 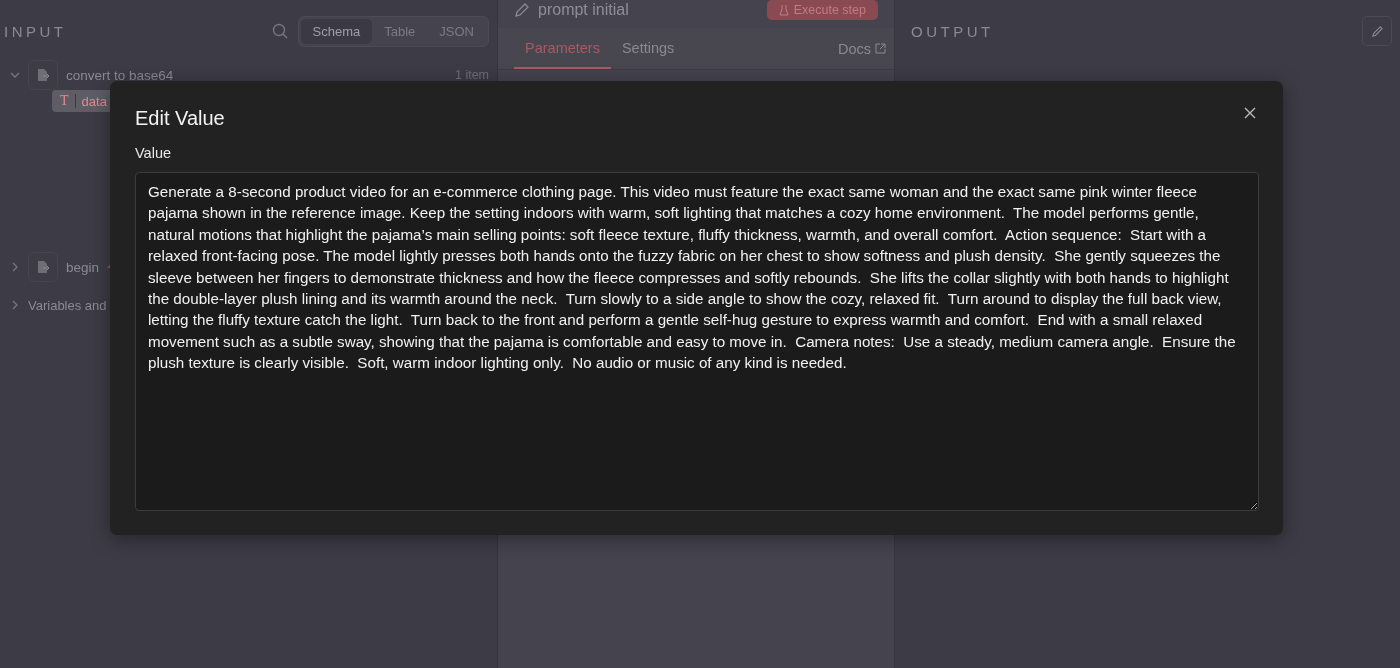 What do you see at coordinates (120, 75) in the screenshot?
I see `node-name: convert to base64` at bounding box center [120, 75].